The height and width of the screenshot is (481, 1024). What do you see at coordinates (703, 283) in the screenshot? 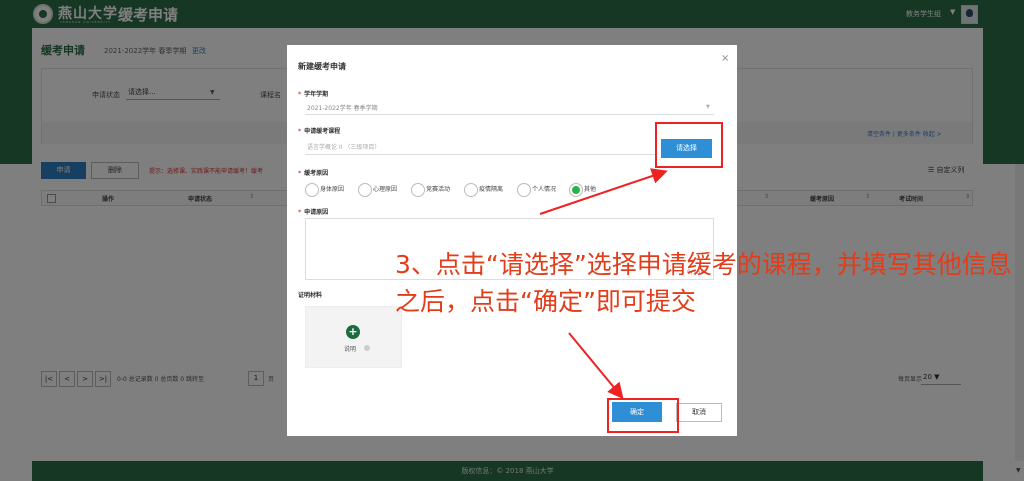
I see `instruction-annotation: 3、点击“请选择”选择申请缓考的课程，并填写其他信息之后，点击“确定”即可提交` at bounding box center [703, 283].